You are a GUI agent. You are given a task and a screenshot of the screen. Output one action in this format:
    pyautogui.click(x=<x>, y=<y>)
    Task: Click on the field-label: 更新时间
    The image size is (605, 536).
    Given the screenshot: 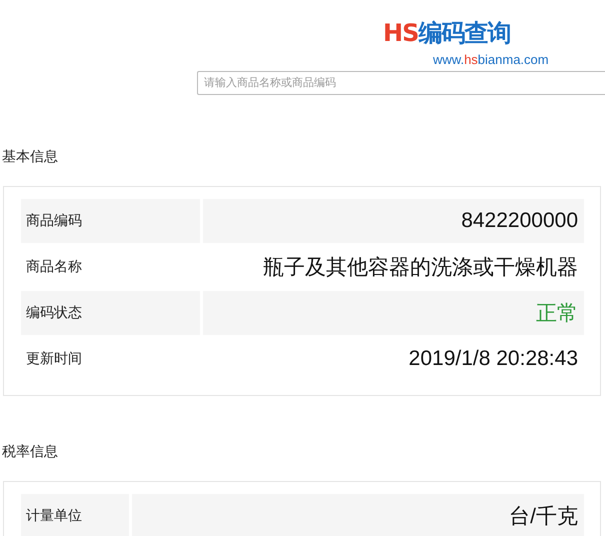 What is the action you would take?
    pyautogui.click(x=54, y=359)
    